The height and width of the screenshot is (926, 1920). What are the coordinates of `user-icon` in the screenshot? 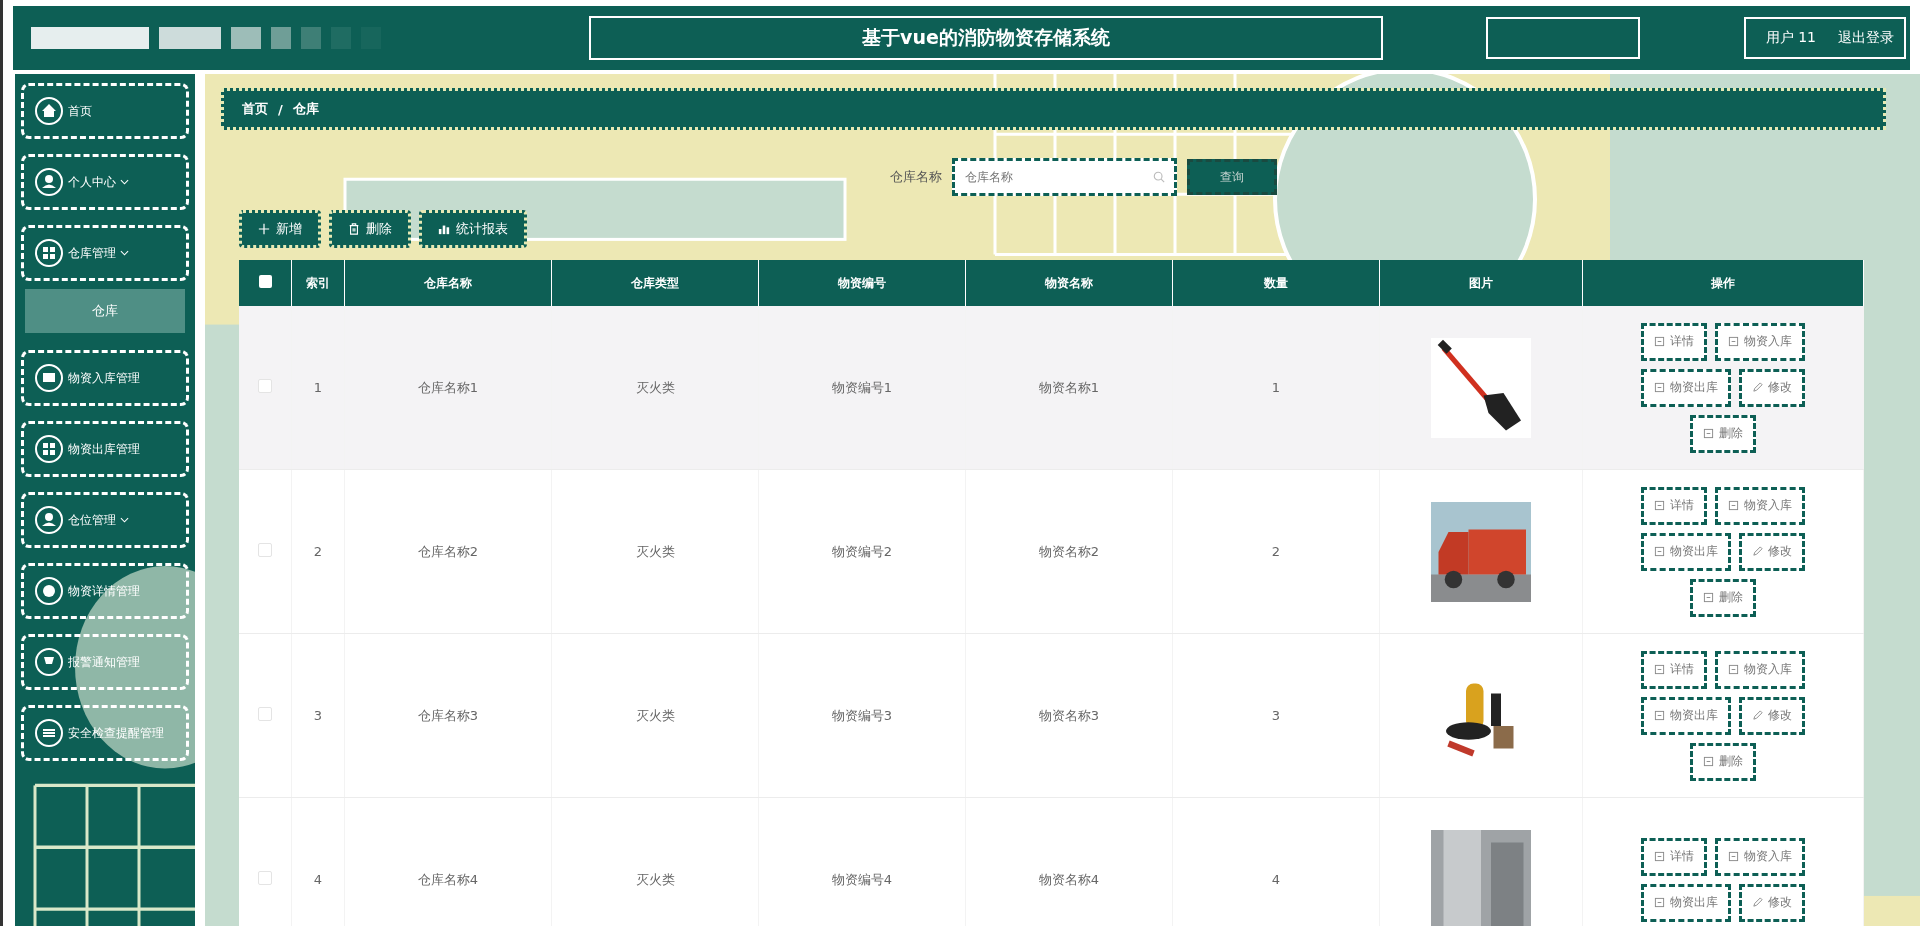 It's located at (49, 520).